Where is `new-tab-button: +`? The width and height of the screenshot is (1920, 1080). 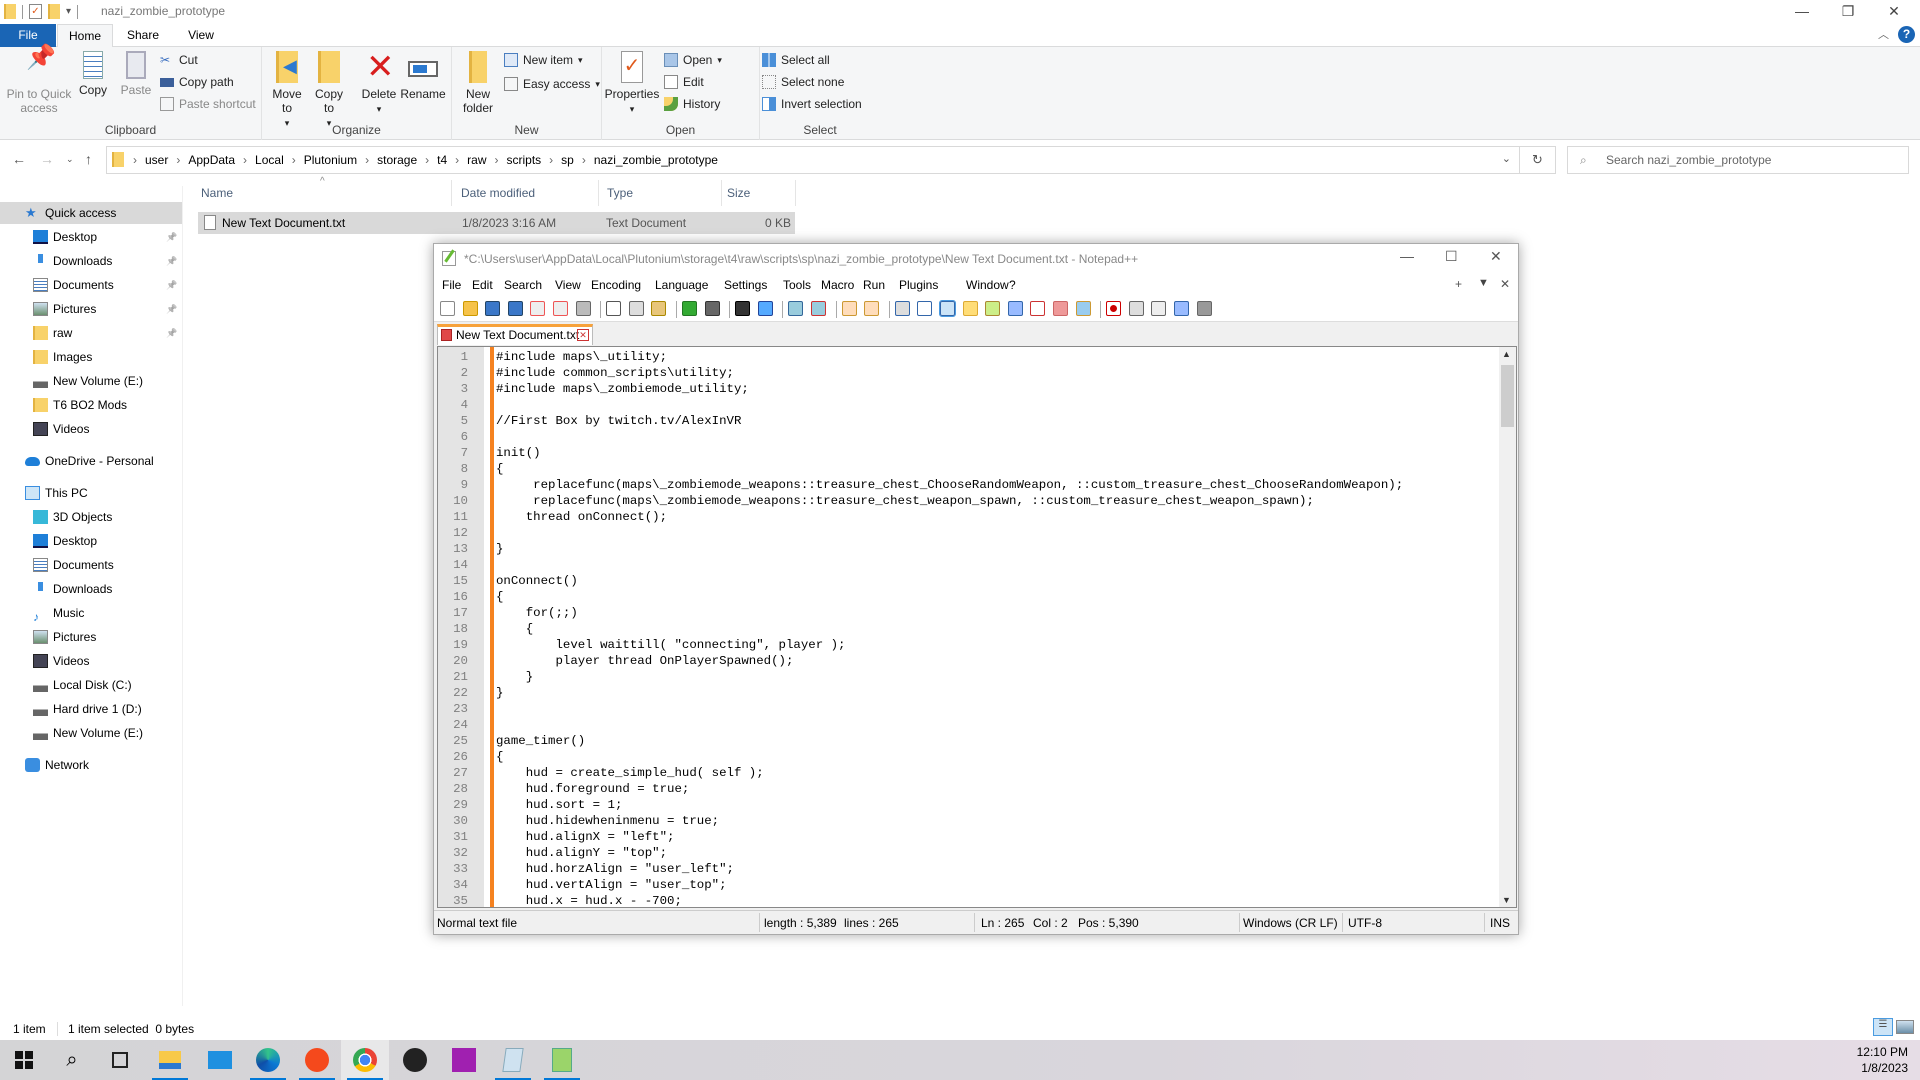 new-tab-button: + is located at coordinates (1458, 284).